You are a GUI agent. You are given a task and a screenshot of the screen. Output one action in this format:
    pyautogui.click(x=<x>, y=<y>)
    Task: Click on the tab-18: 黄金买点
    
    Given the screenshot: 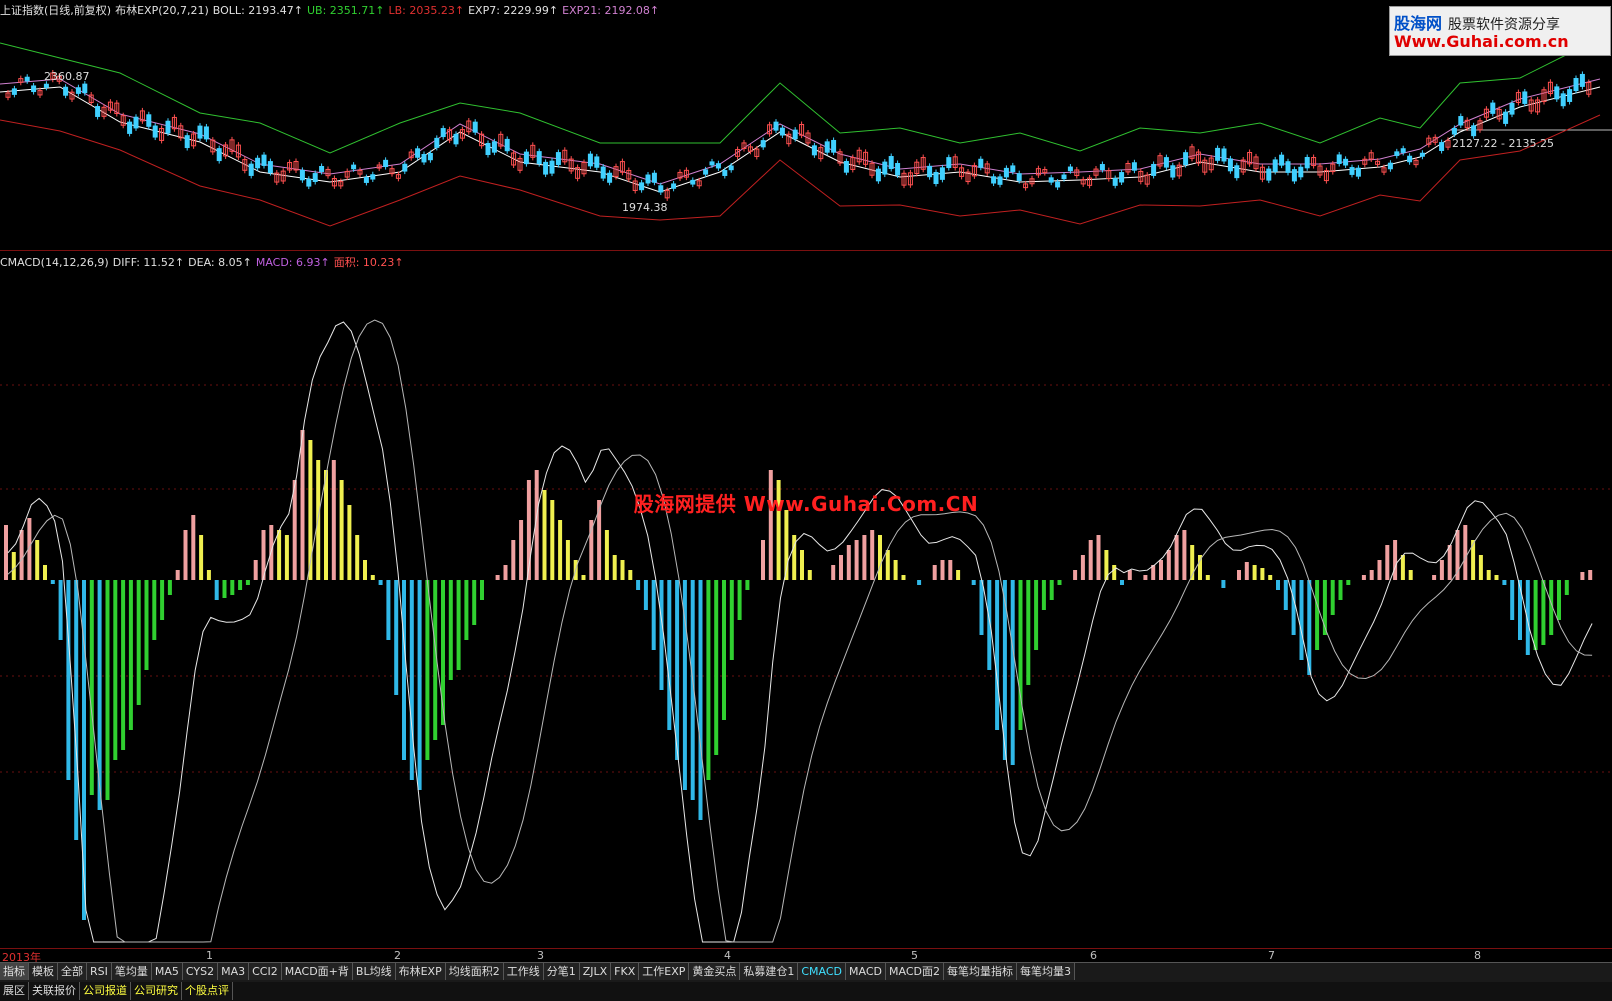 What is the action you would take?
    pyautogui.click(x=715, y=971)
    